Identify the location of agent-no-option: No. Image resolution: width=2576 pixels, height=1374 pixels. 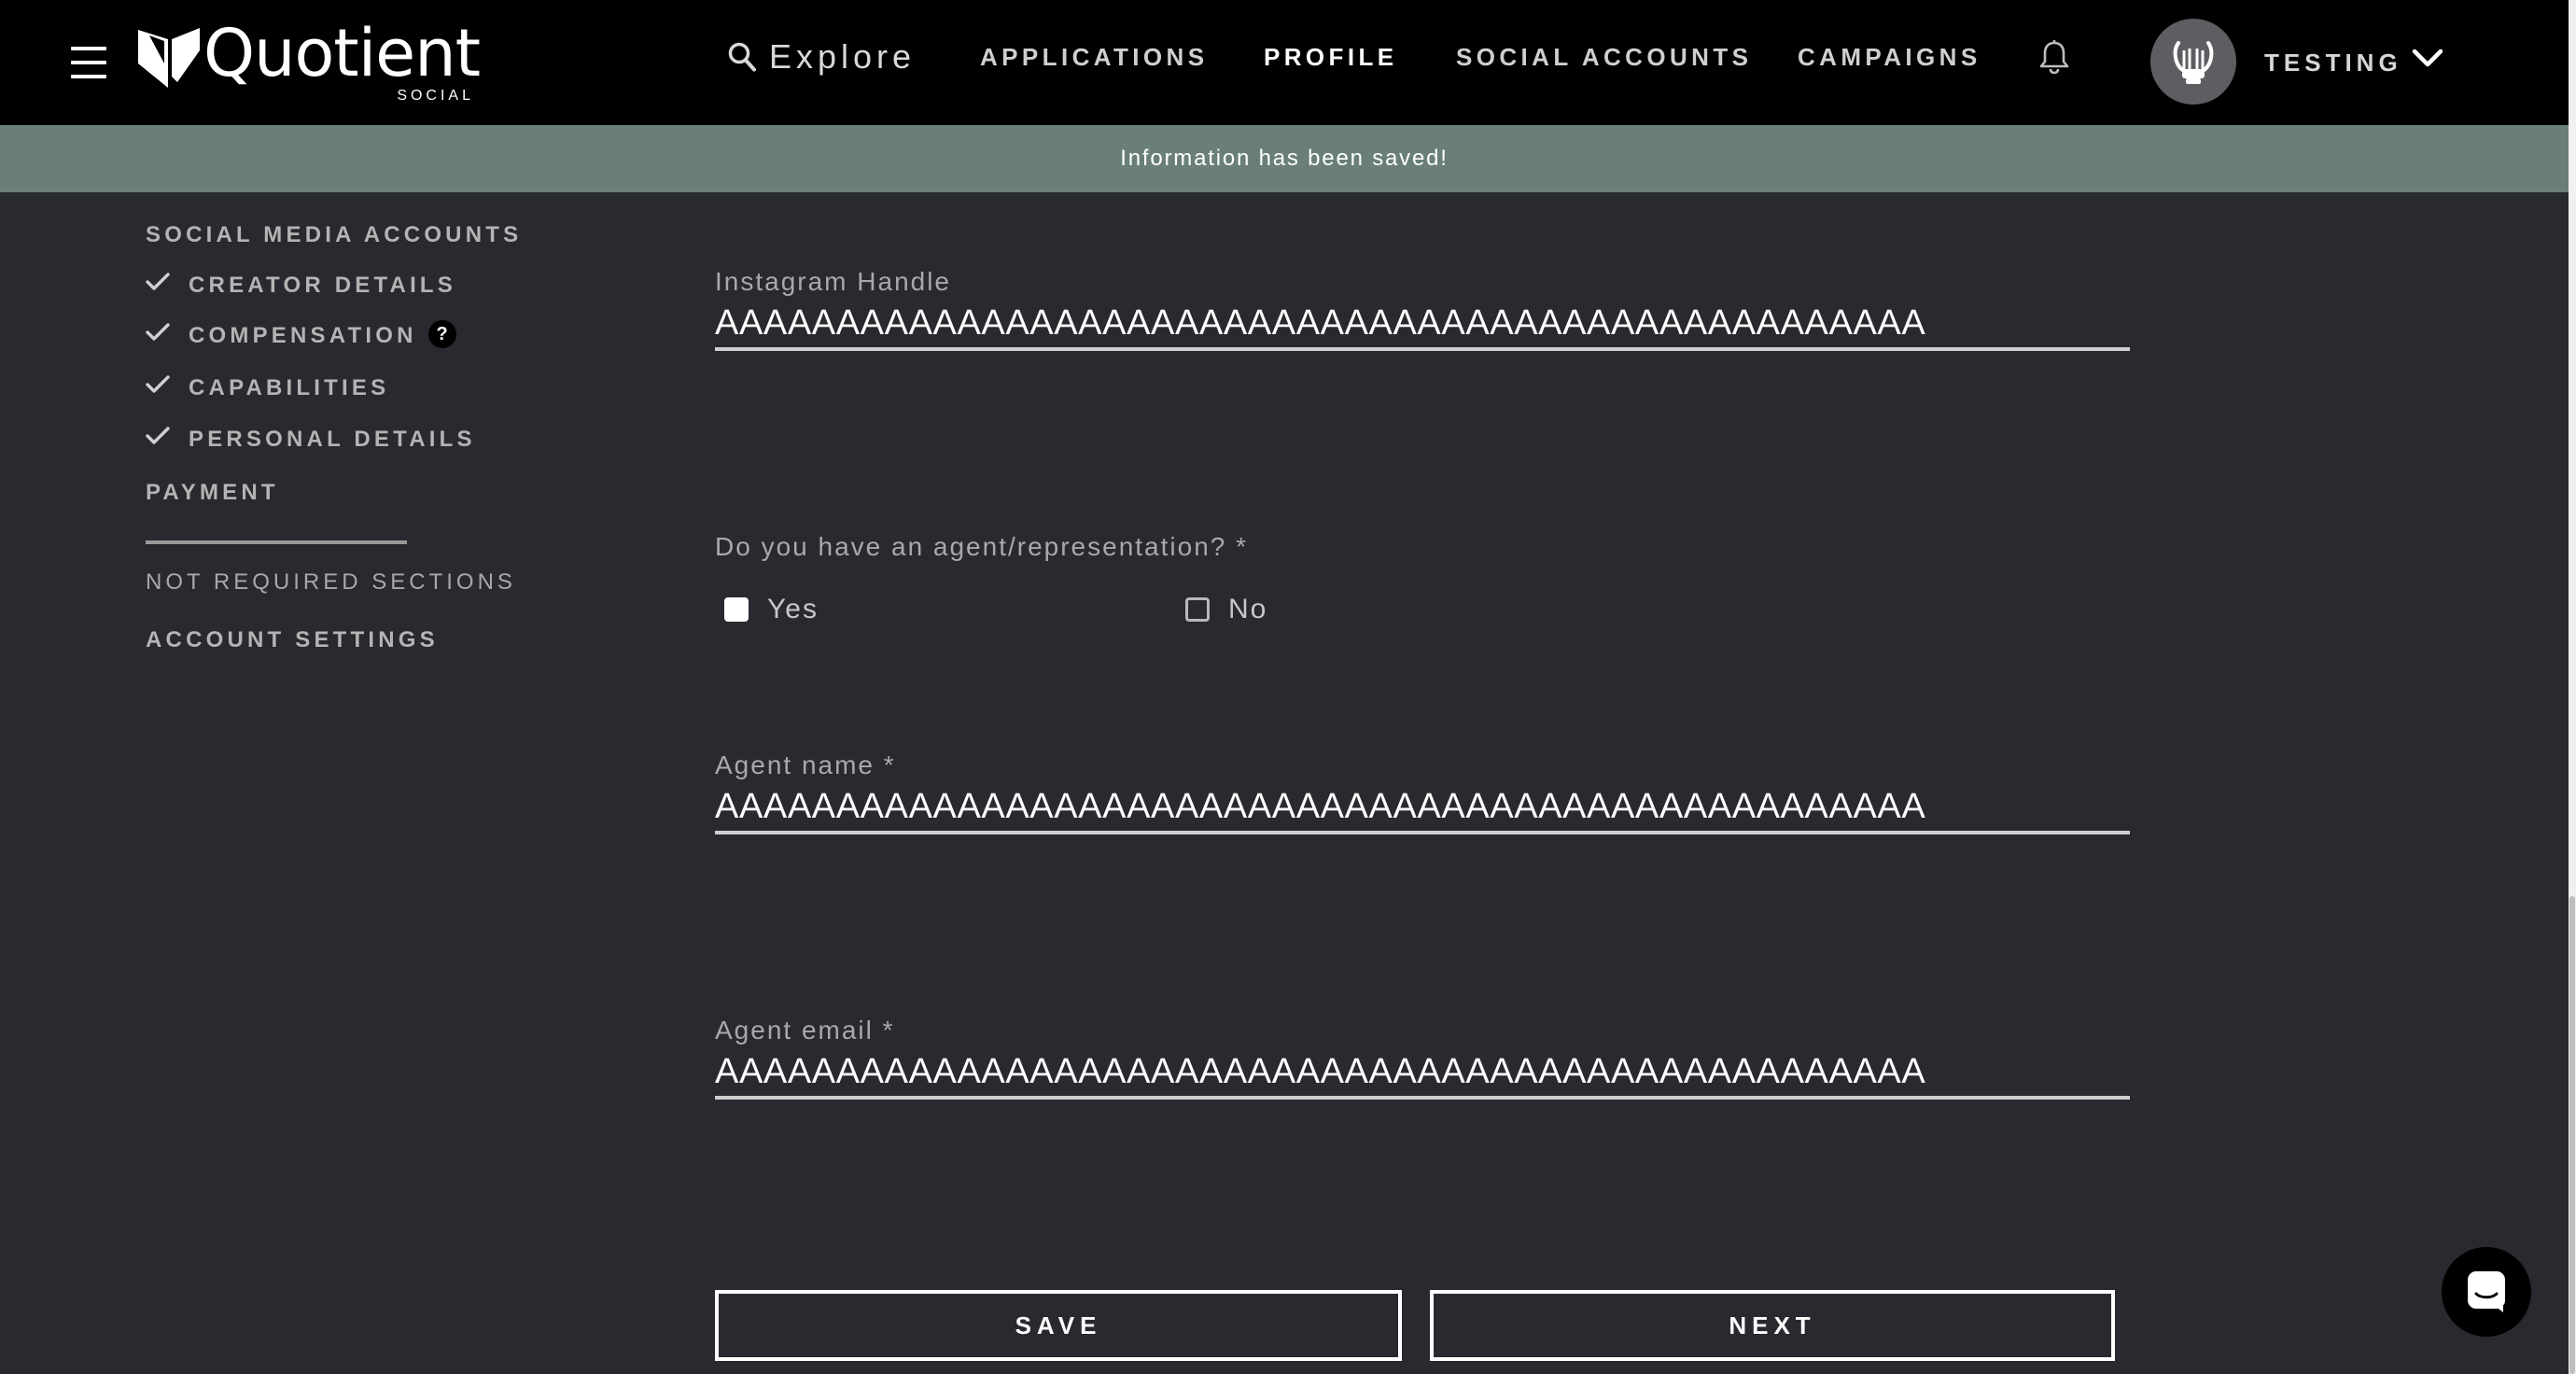
(1226, 609).